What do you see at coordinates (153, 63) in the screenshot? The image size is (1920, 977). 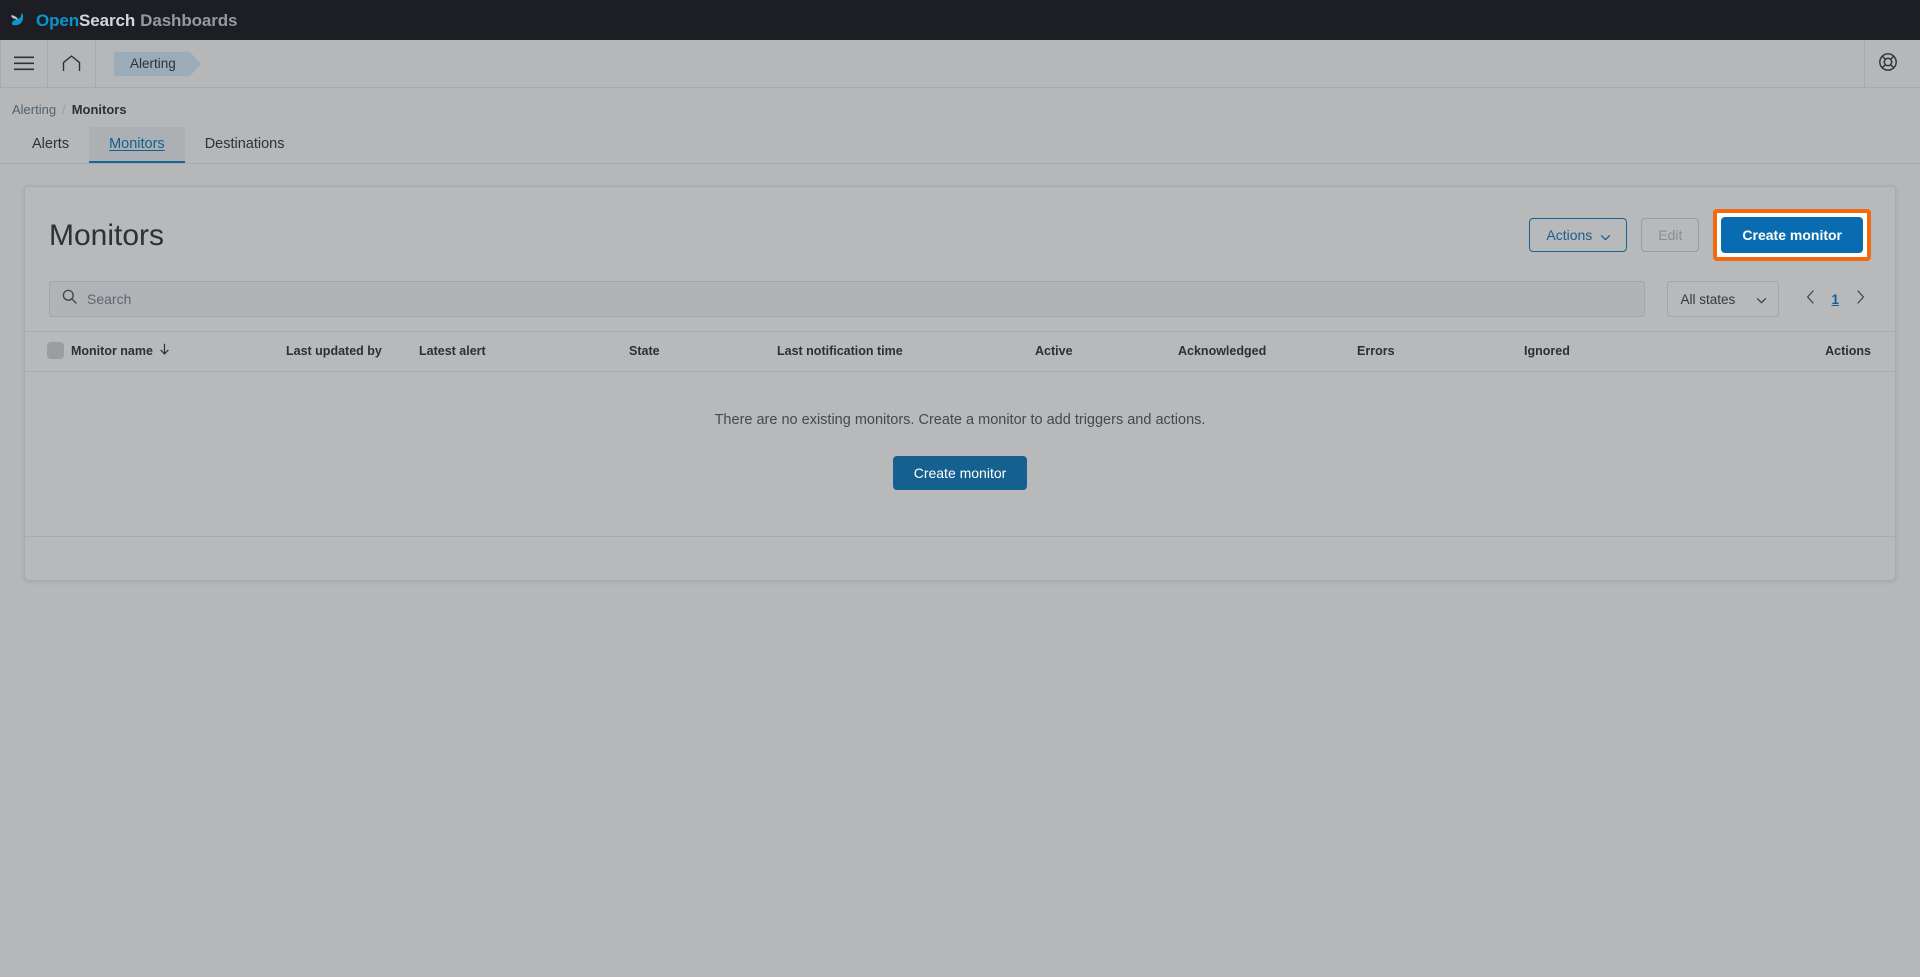 I see `nav-breadcrumb-chip-label: Alerting` at bounding box center [153, 63].